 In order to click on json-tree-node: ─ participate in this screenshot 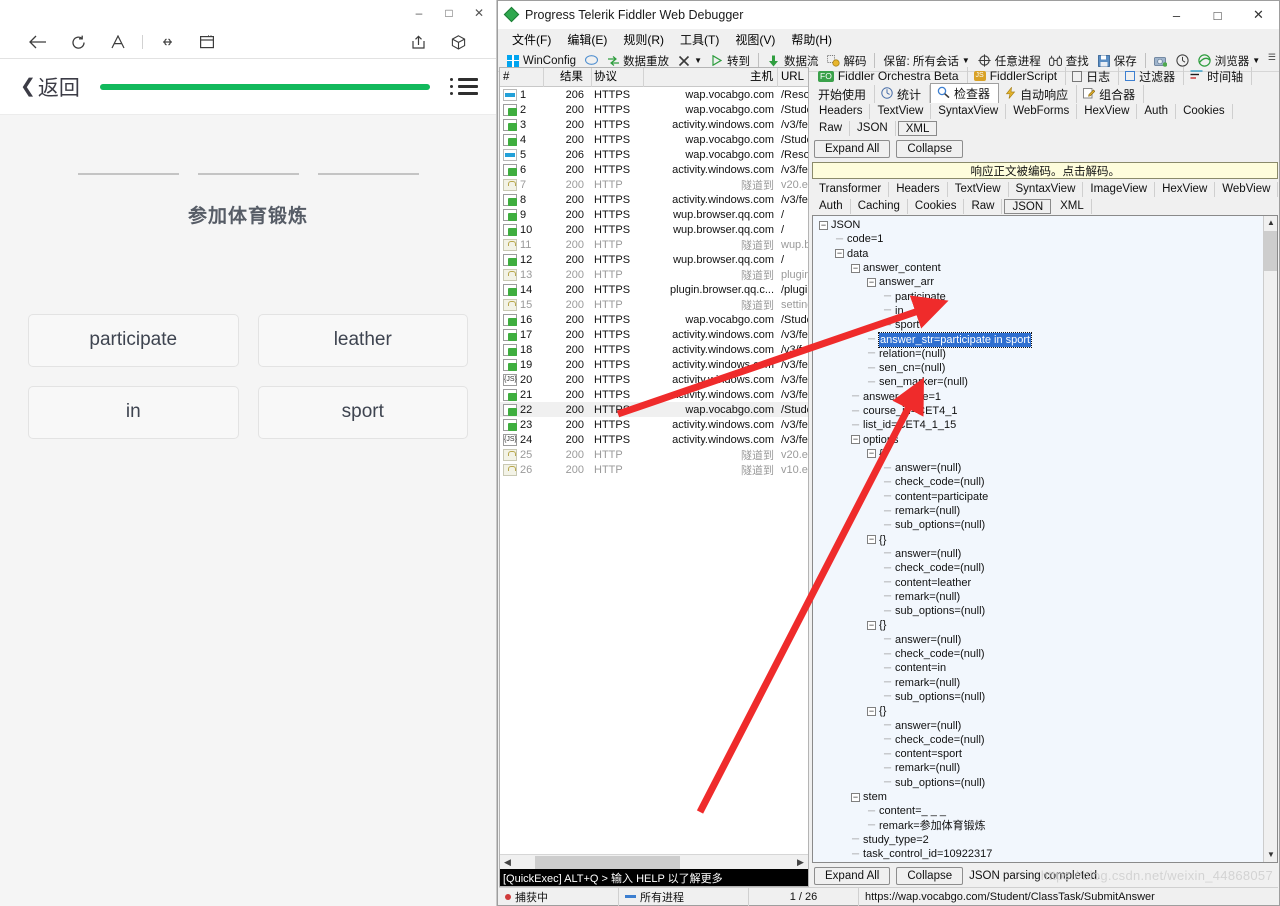, I will do `click(1038, 296)`.